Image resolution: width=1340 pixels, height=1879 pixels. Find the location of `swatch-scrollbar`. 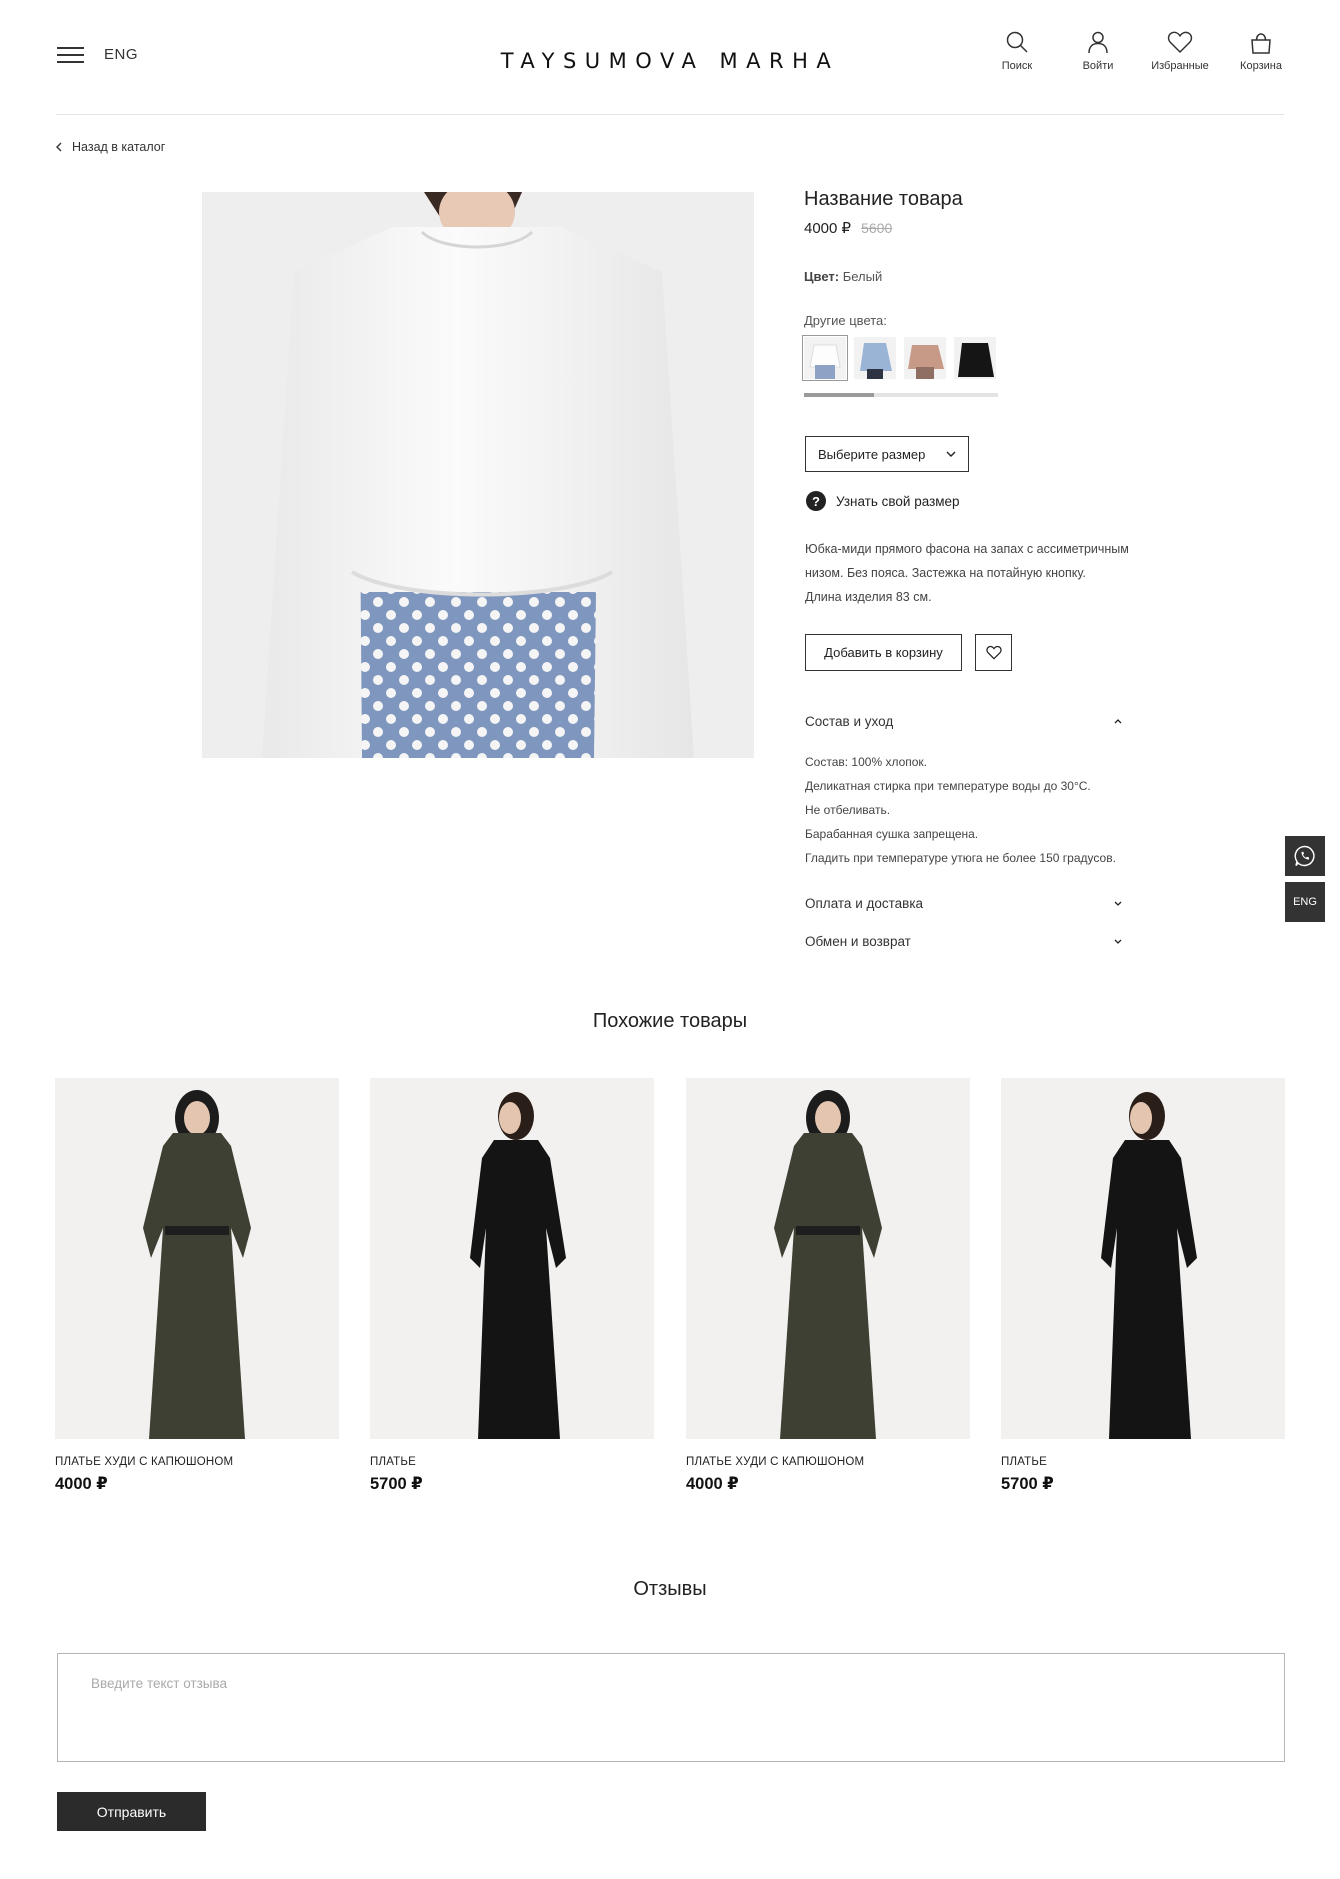

swatch-scrollbar is located at coordinates (901, 395).